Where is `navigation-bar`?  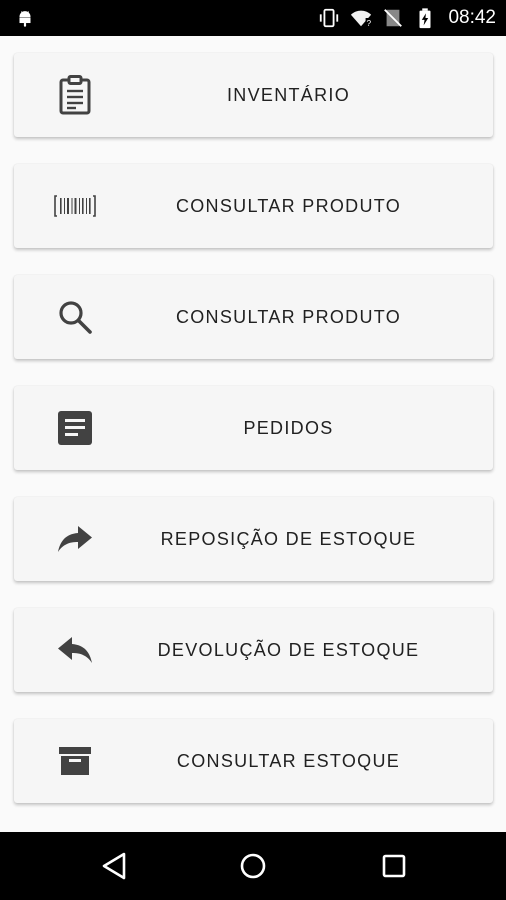 navigation-bar is located at coordinates (253, 866).